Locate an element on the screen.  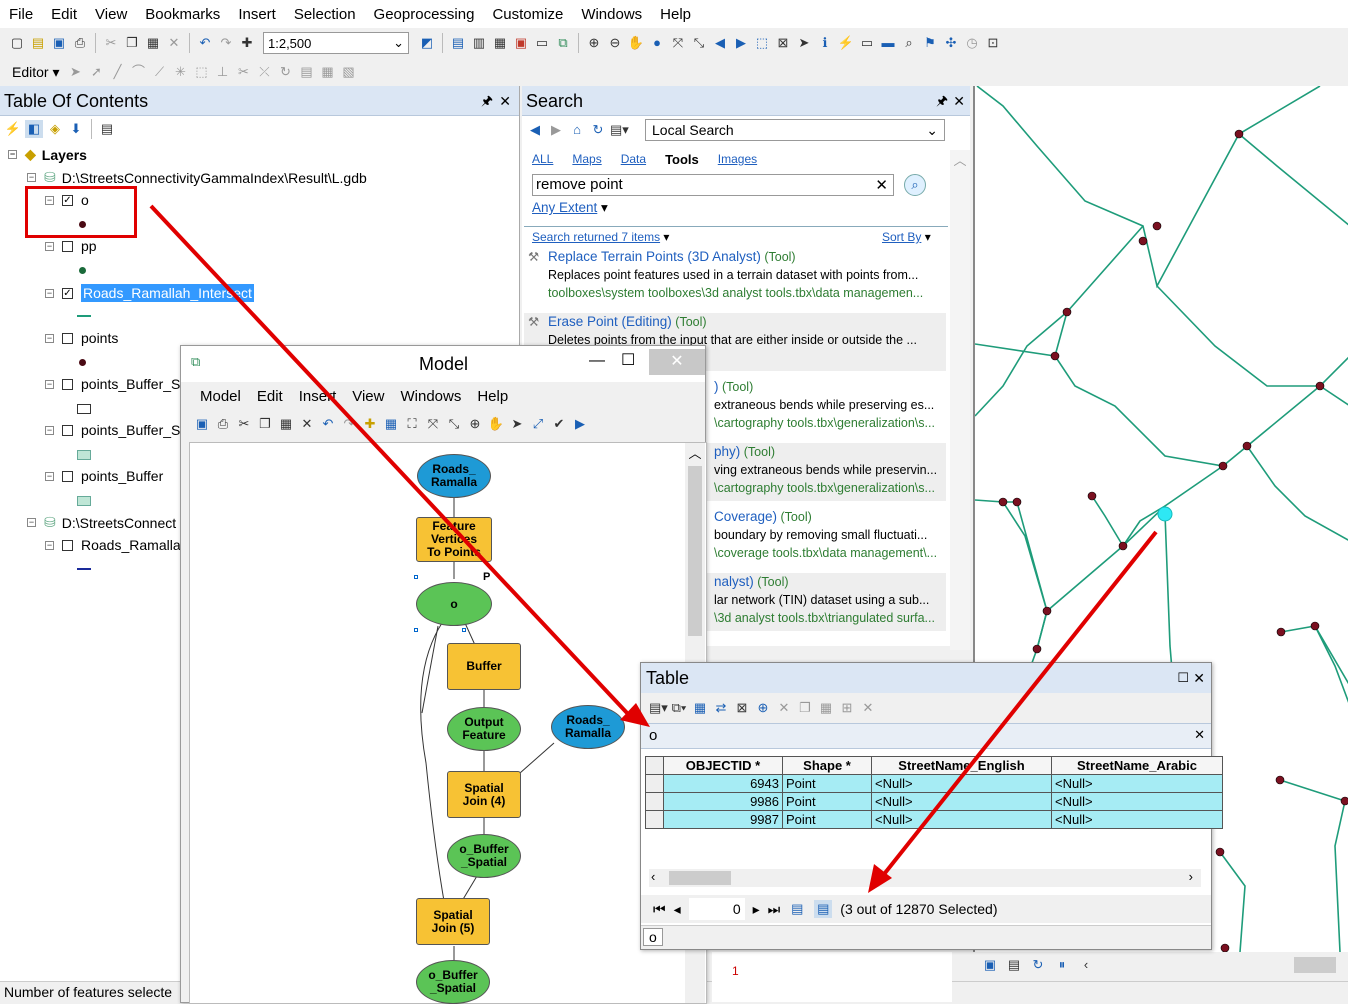
validate-icon: ✔ is located at coordinates (559, 424).